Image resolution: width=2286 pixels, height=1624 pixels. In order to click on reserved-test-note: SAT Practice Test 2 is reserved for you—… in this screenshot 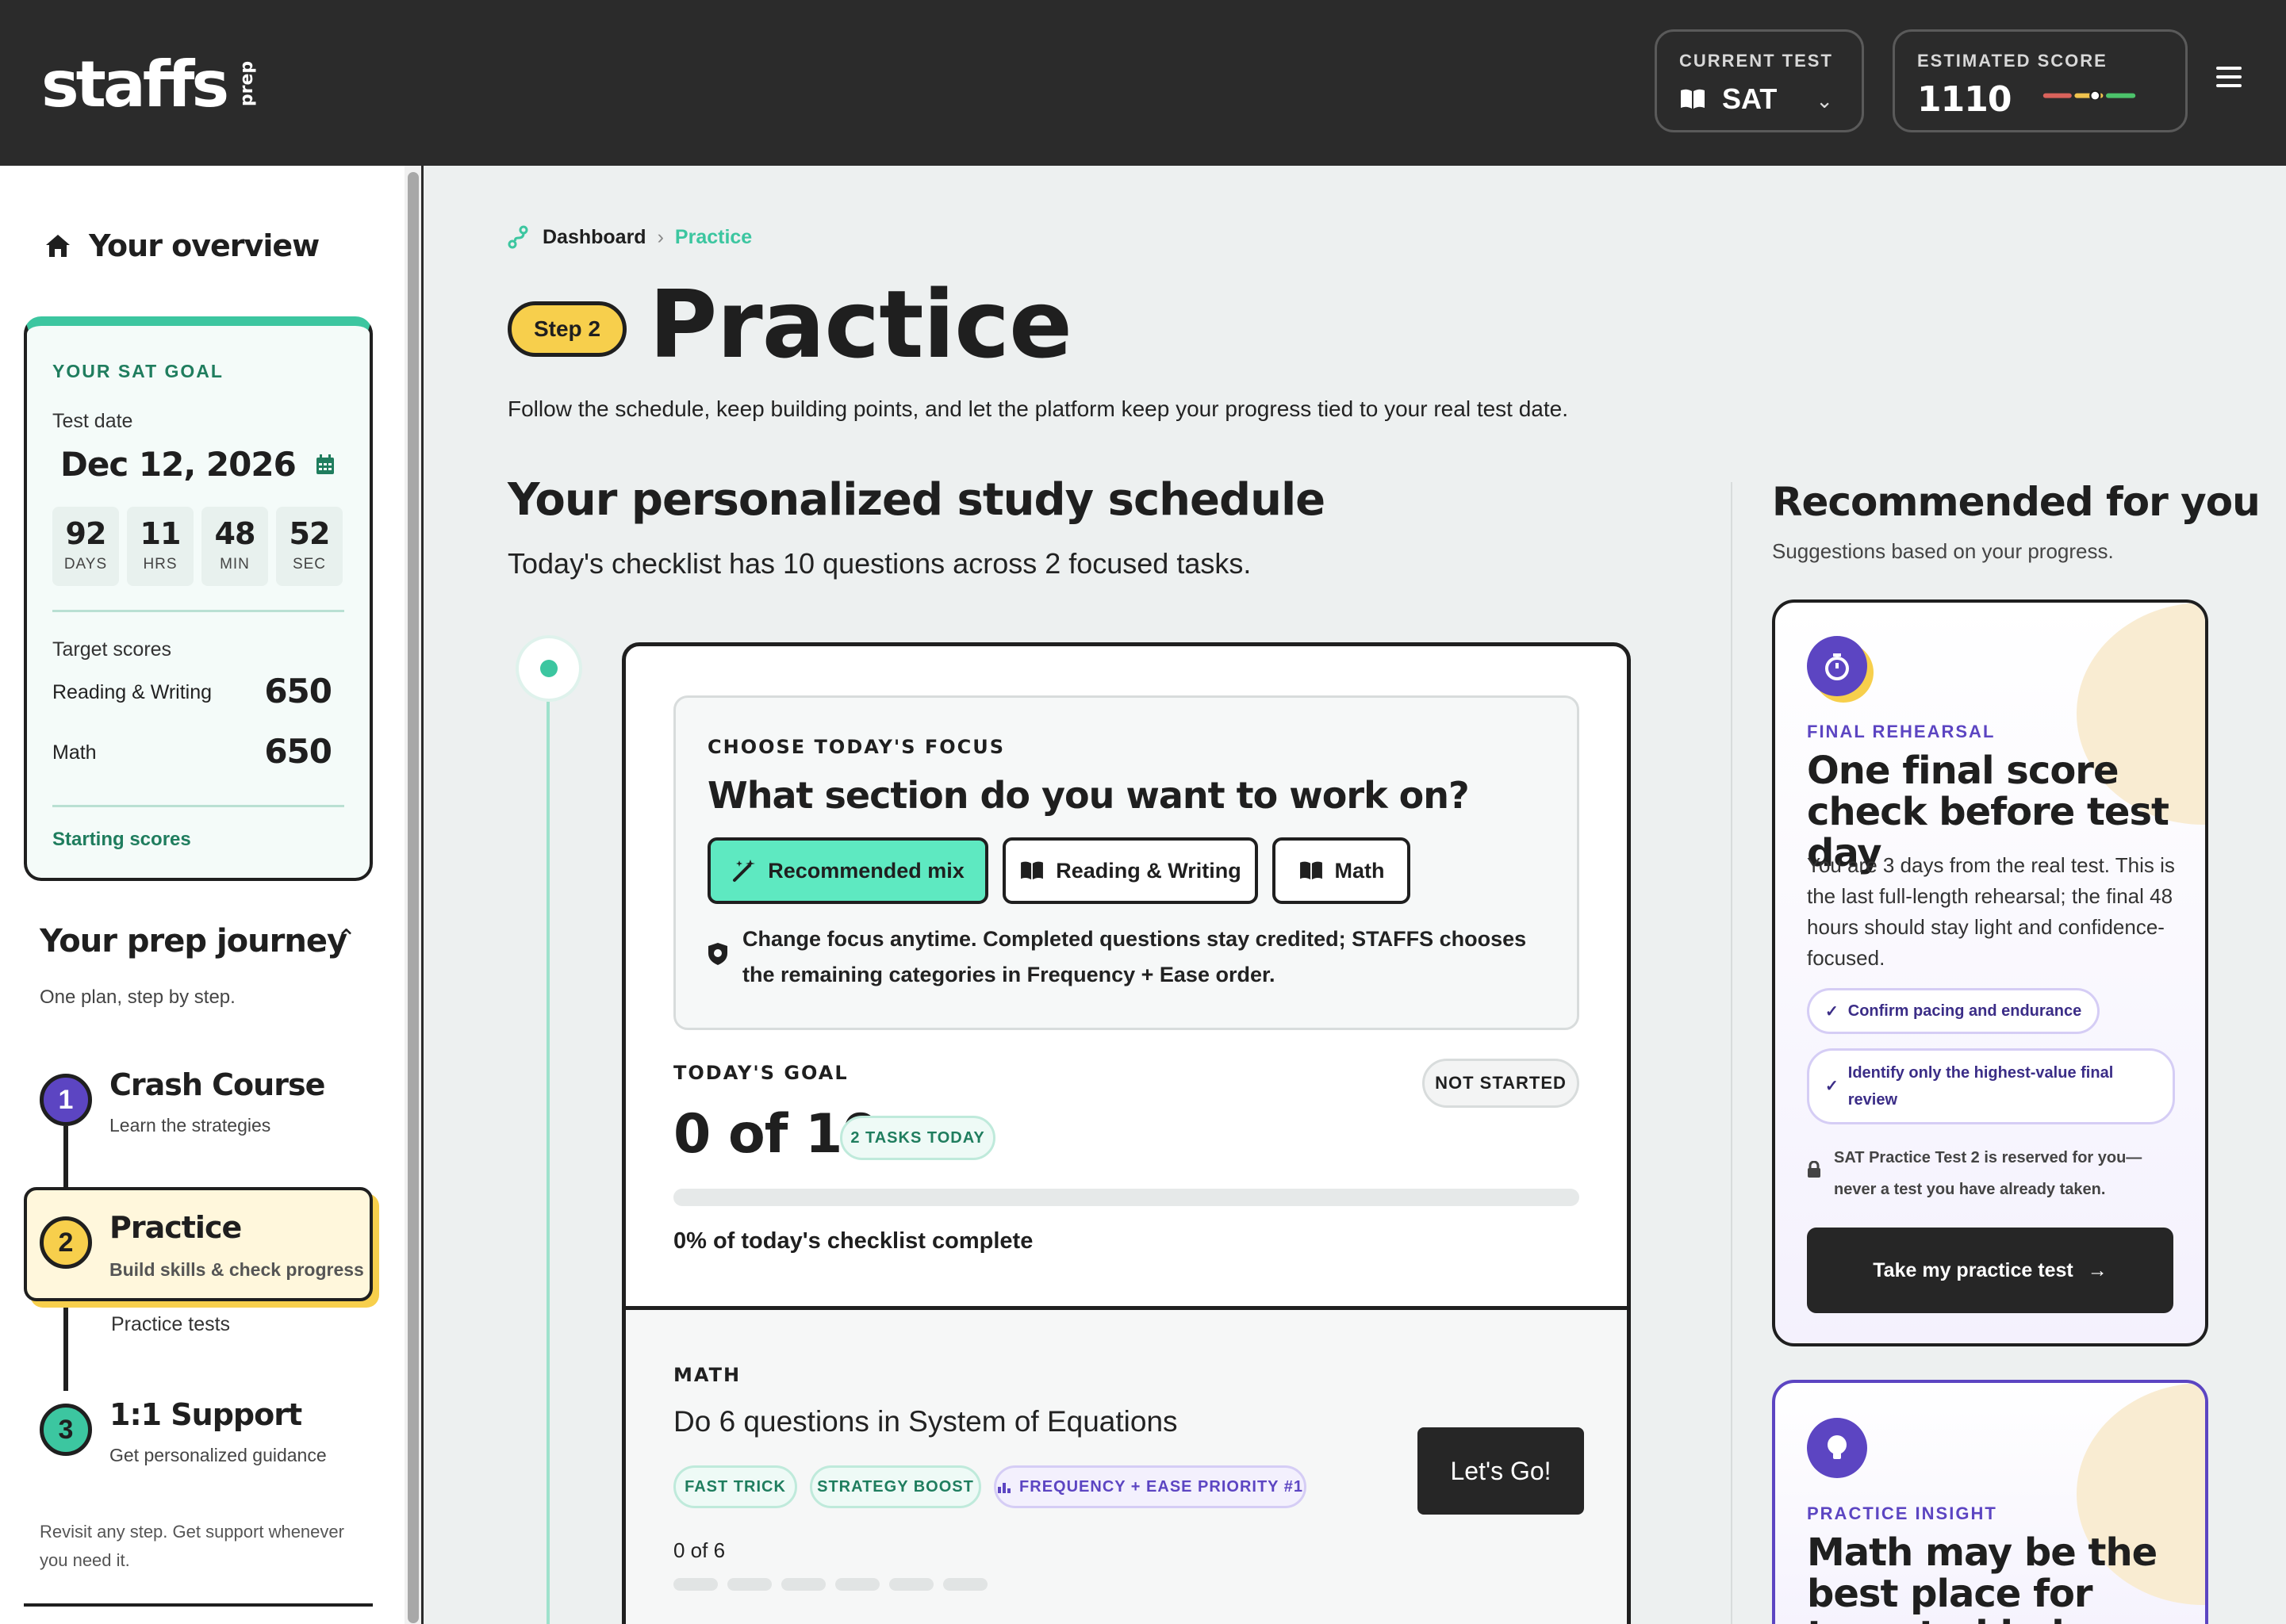, I will do `click(1993, 1173)`.